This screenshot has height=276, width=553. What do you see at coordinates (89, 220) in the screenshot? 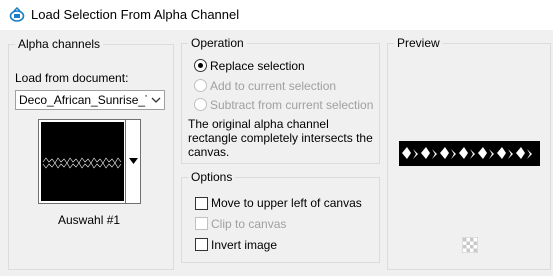
I see `alpha-channel-name: Auswahl #1` at bounding box center [89, 220].